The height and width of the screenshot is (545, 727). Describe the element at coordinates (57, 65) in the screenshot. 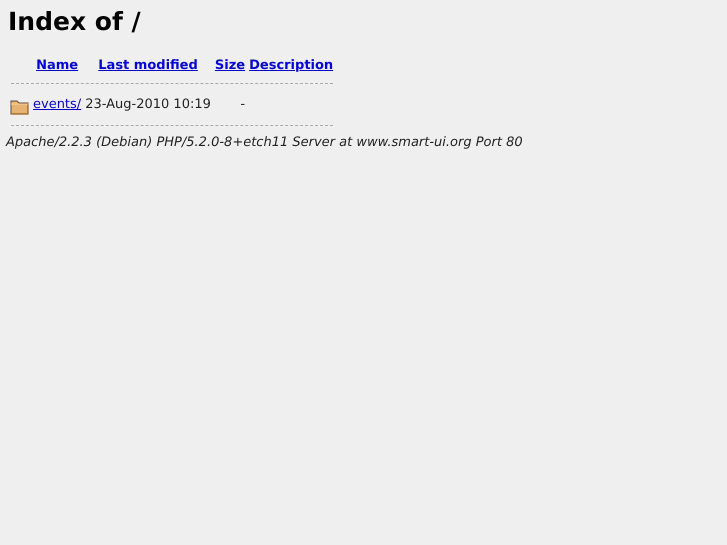

I see `column-sort-link: Name` at that location.